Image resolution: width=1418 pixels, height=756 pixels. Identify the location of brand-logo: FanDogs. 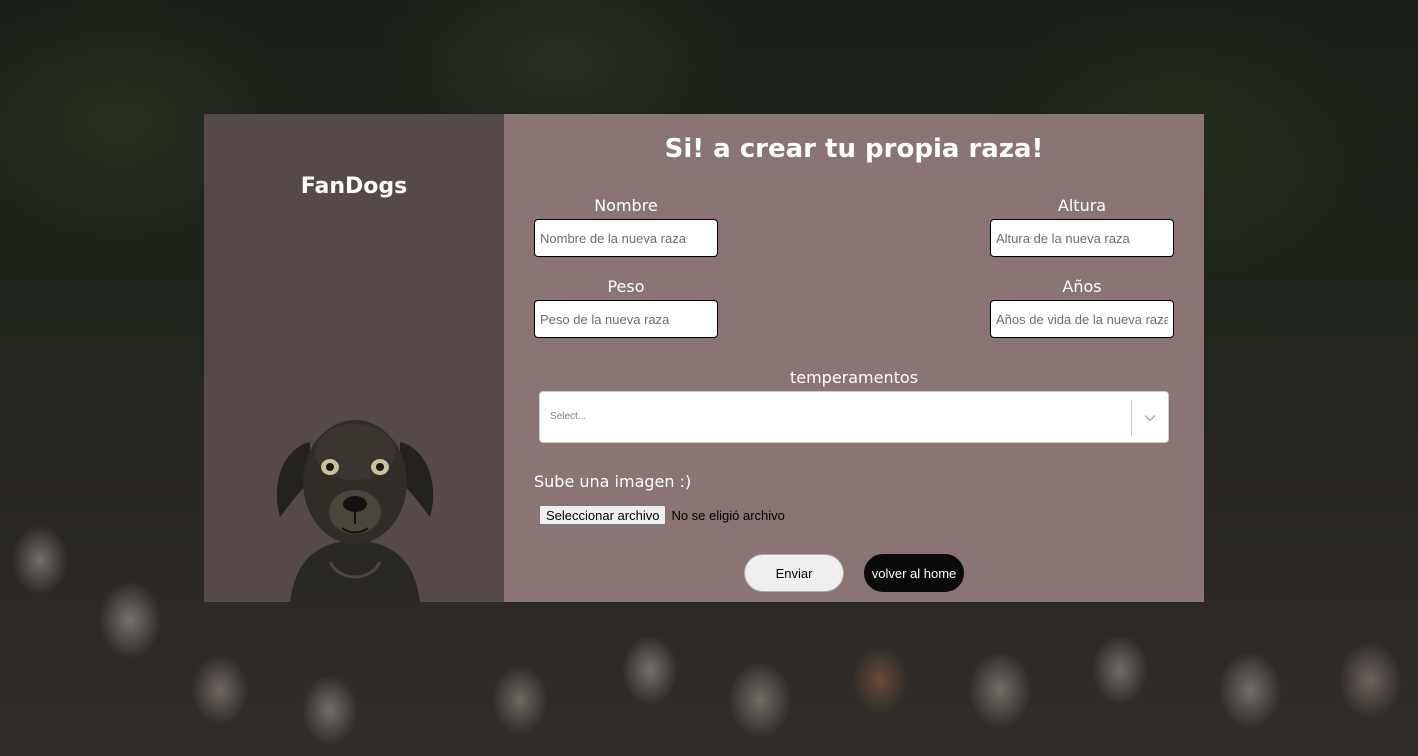
(354, 186).